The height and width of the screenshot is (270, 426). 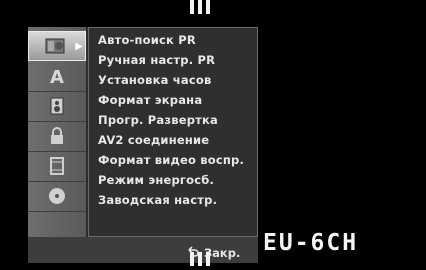 What do you see at coordinates (158, 120) in the screenshot?
I see `menu-item-progressive-scan: Прогр. Развертка` at bounding box center [158, 120].